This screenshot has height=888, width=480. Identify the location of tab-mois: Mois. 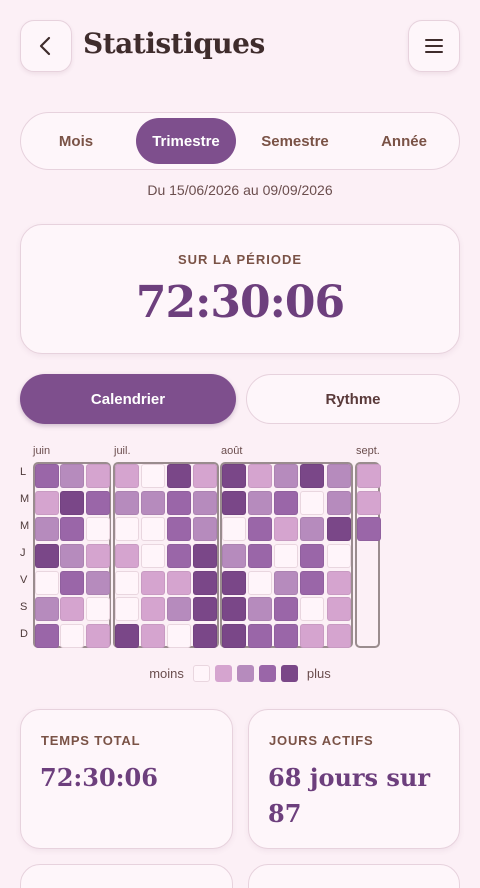
(76, 141).